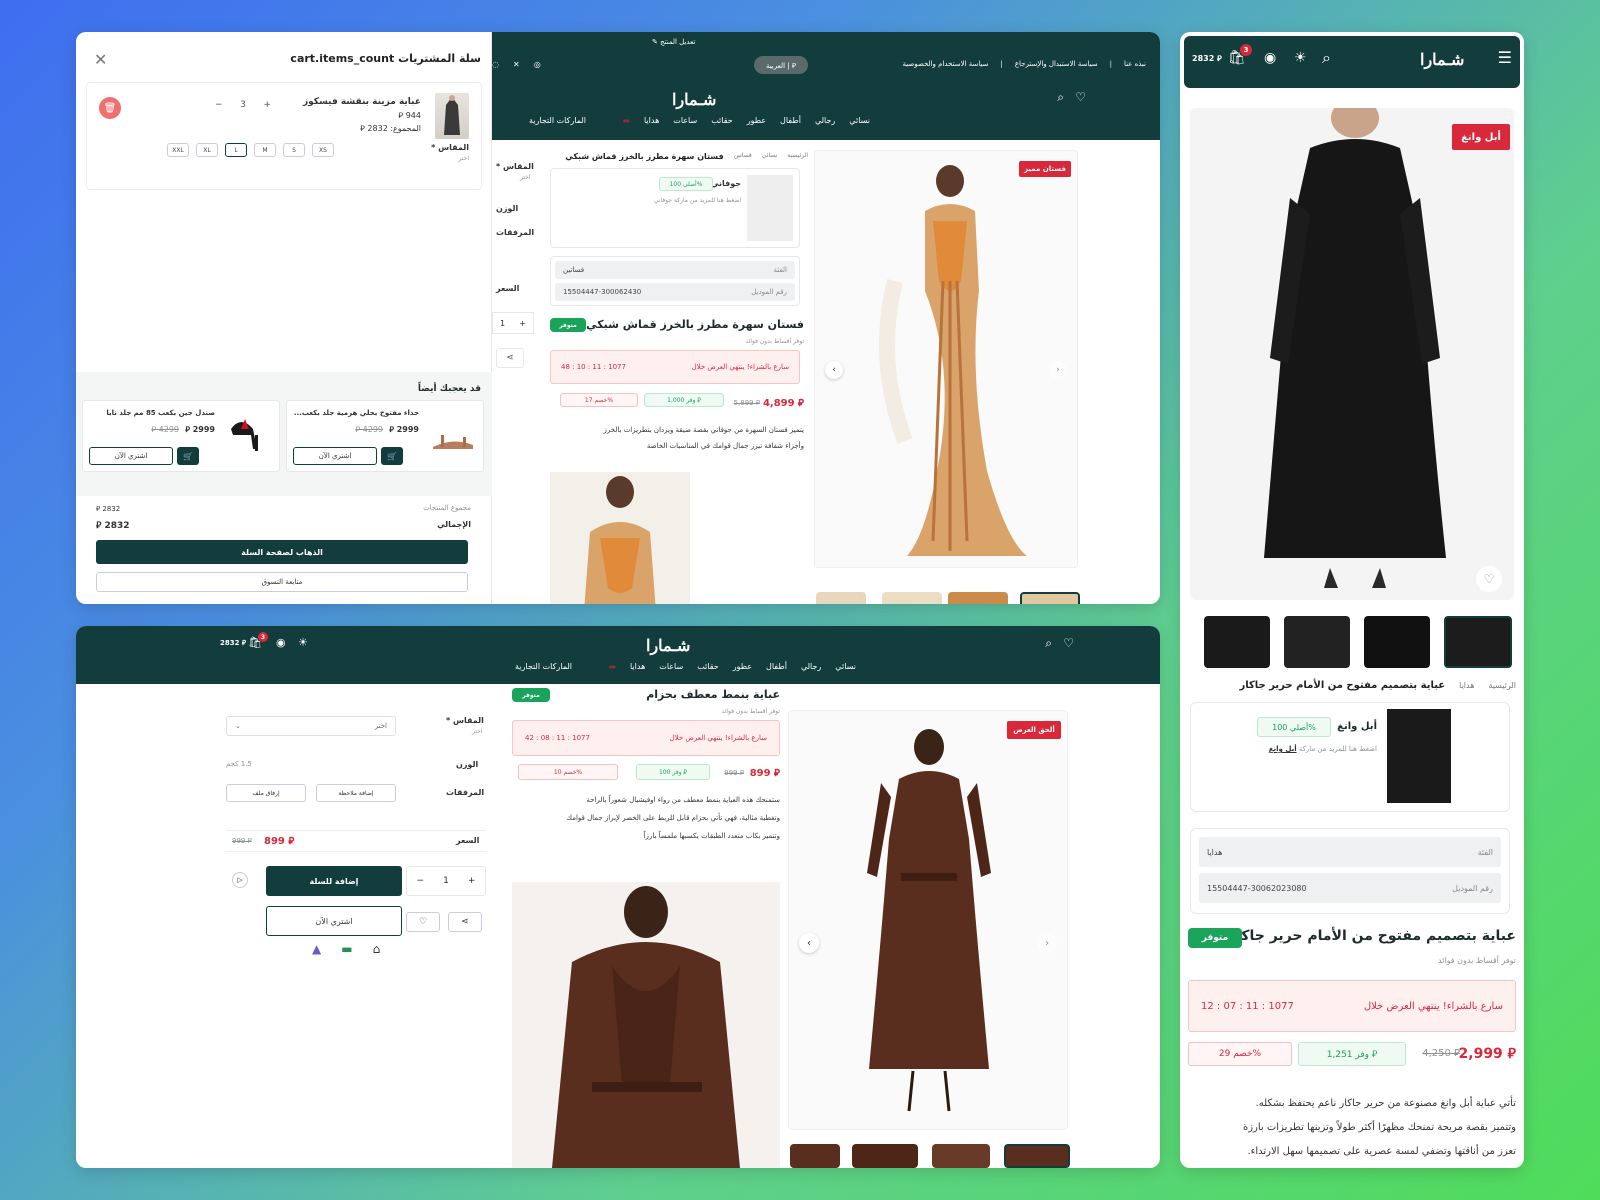 The width and height of the screenshot is (1600, 1200). Describe the element at coordinates (100, 59) in the screenshot. I see `close-icon: ✕` at that location.